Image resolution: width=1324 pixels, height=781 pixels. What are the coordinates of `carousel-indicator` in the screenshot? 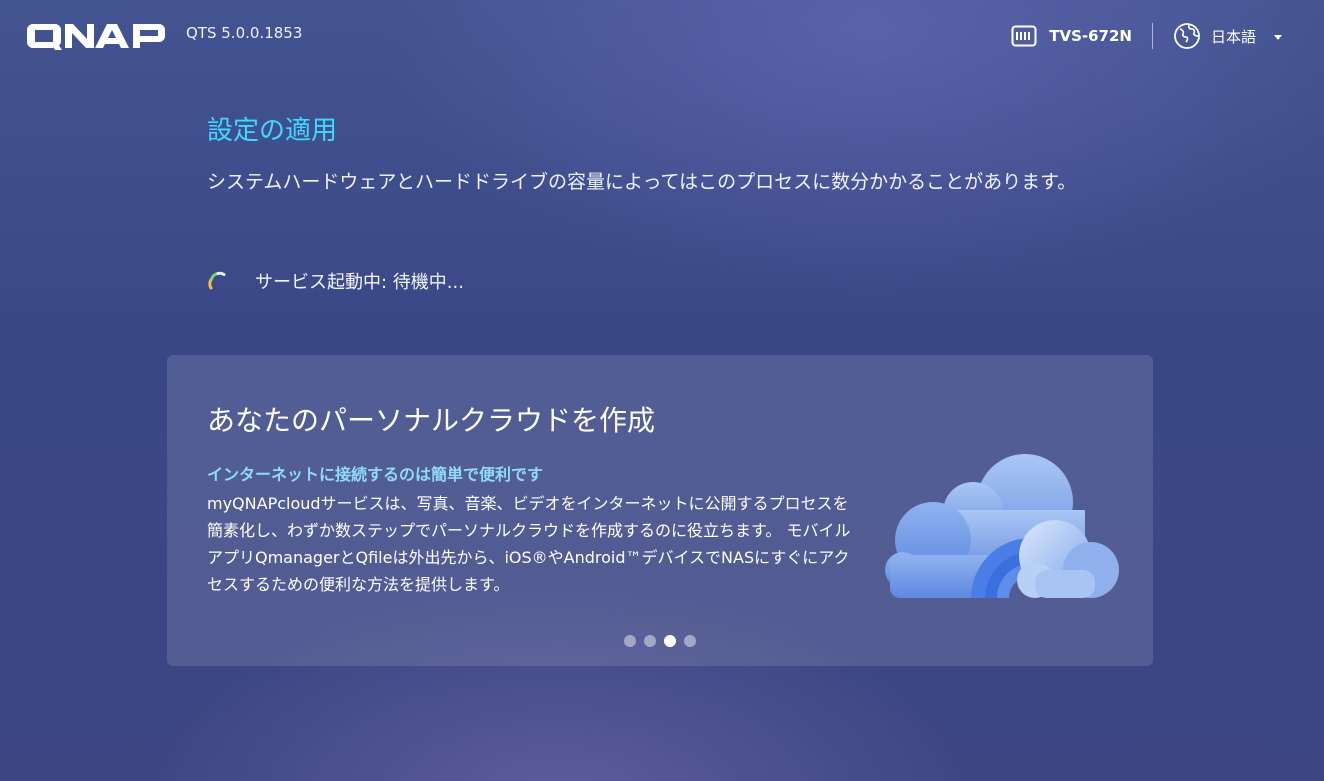 It's located at (660, 641).